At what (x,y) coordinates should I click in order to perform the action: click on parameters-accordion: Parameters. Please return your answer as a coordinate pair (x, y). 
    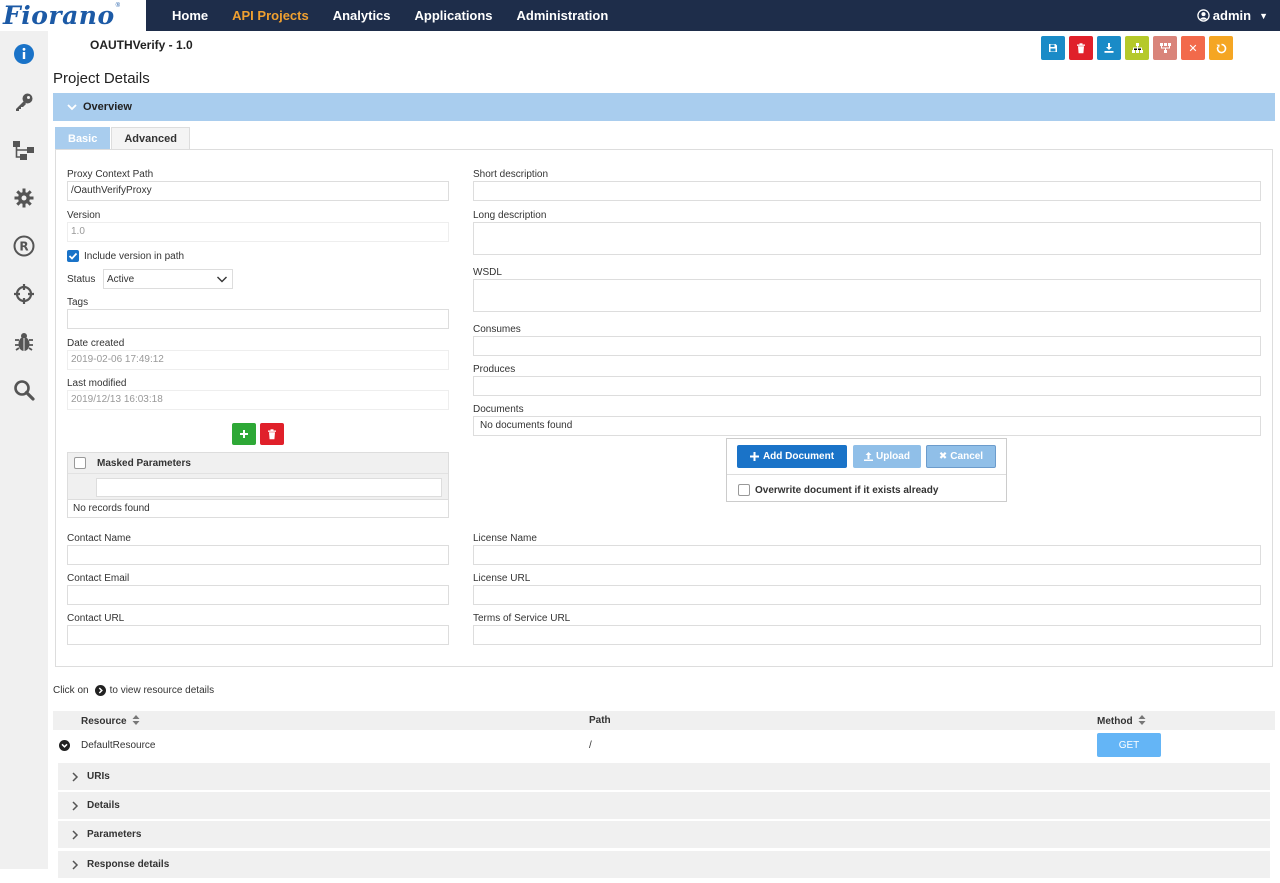
    Looking at the image, I should click on (664, 834).